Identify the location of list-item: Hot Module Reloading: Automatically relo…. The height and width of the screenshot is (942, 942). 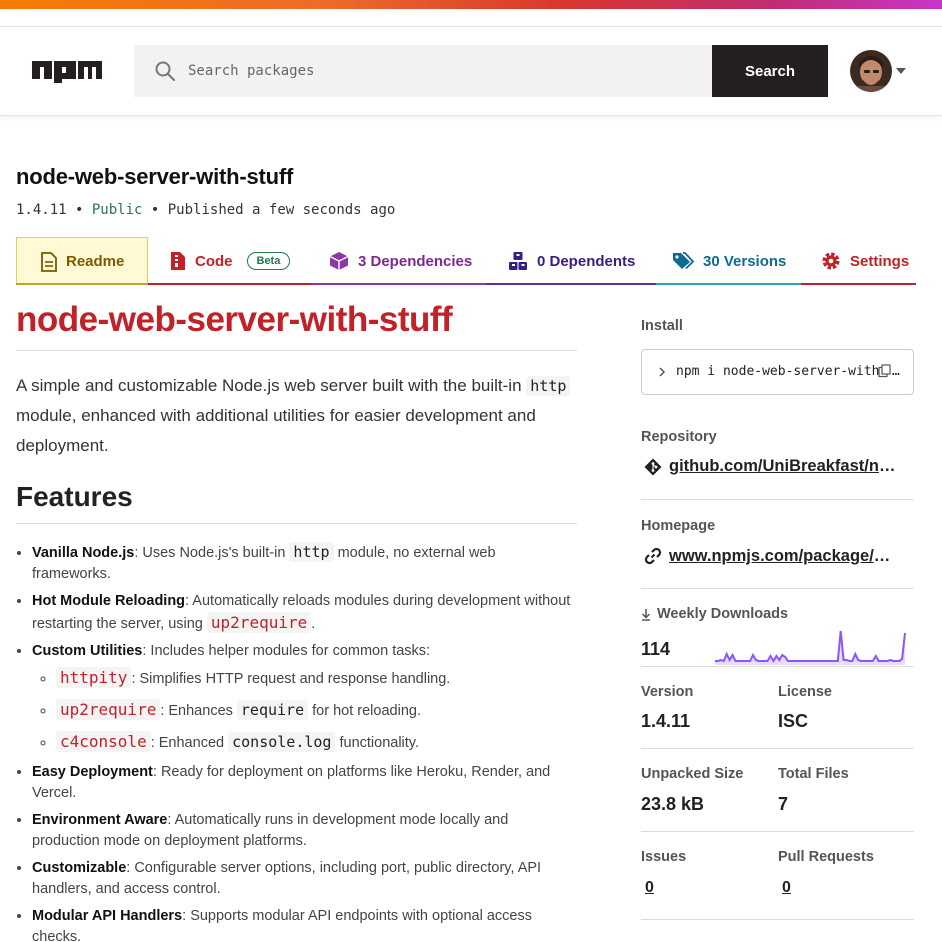
(304, 613).